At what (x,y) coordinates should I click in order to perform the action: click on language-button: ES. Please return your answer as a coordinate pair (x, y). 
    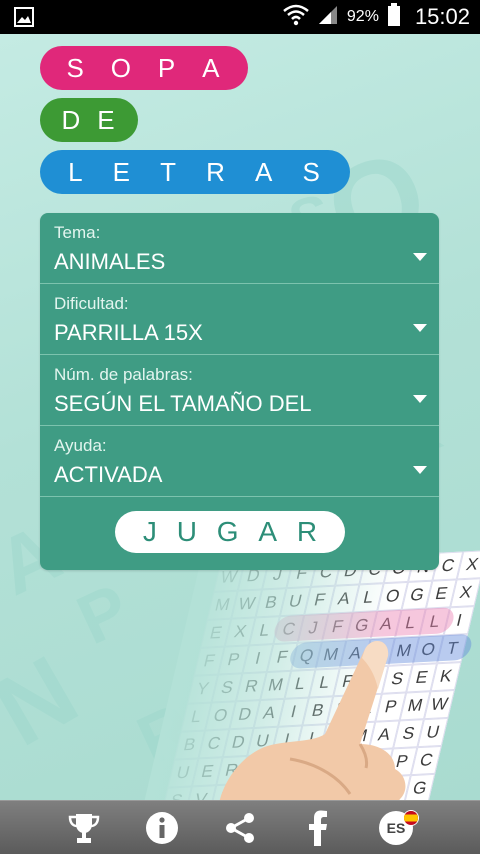
    Looking at the image, I should click on (397, 828).